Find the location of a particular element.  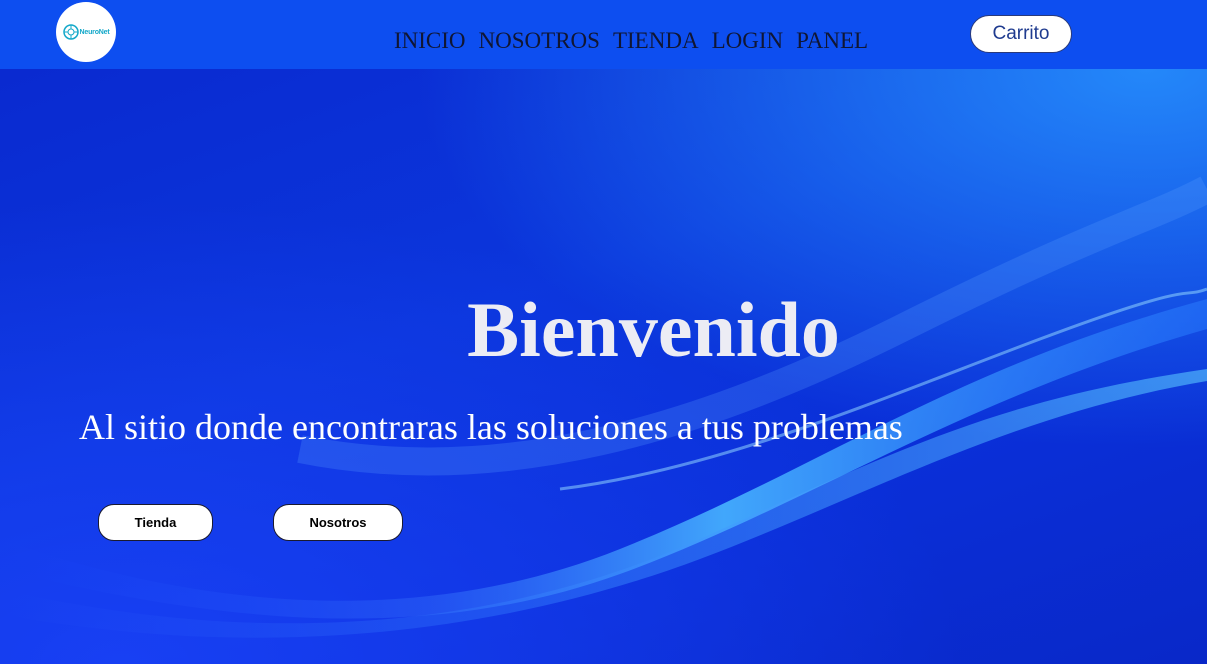

logo-content: NeuroNet is located at coordinates (86, 32).